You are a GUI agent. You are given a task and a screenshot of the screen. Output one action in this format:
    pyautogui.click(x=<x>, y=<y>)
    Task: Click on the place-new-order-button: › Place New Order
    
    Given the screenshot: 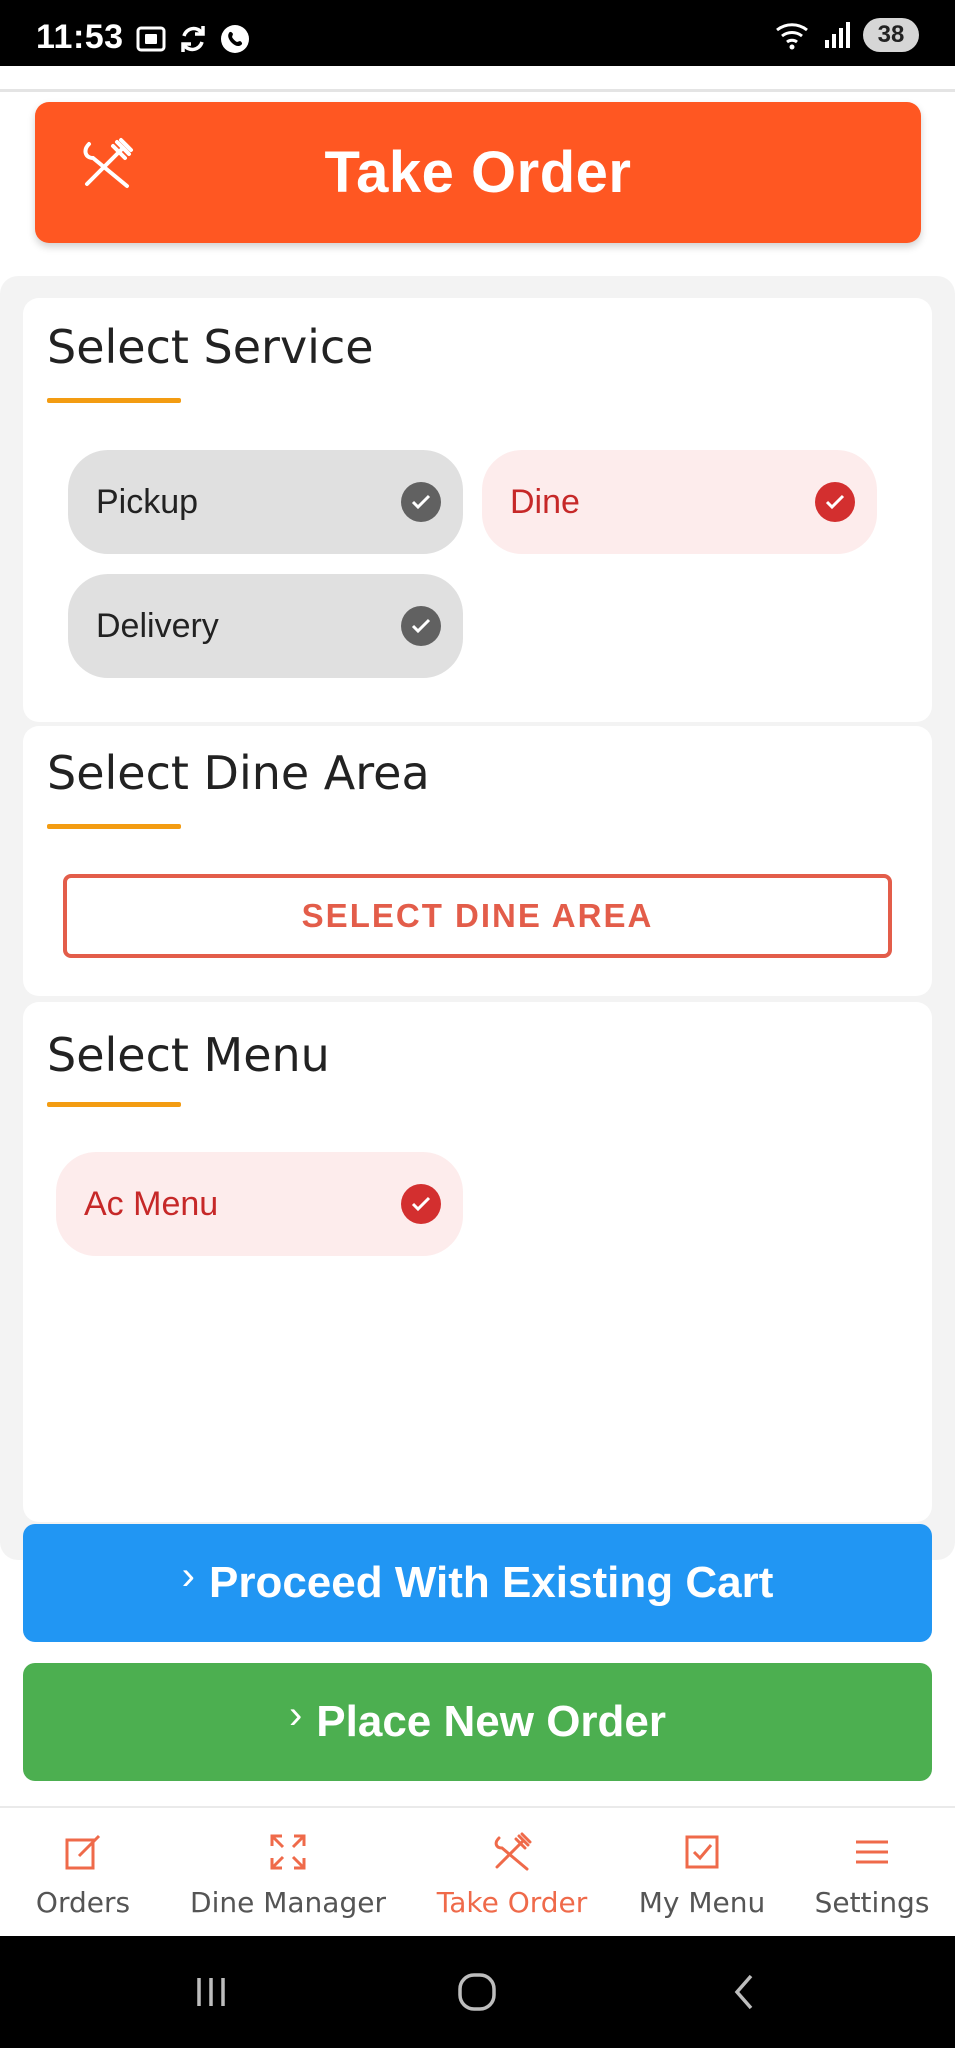 What is the action you would take?
    pyautogui.click(x=477, y=1722)
    